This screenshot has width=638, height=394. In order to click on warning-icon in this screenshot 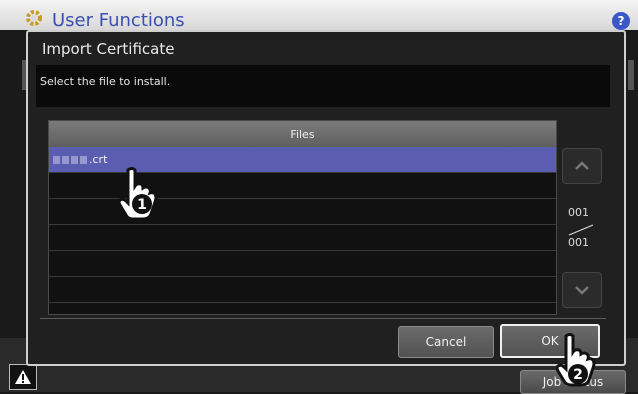, I will do `click(23, 377)`.